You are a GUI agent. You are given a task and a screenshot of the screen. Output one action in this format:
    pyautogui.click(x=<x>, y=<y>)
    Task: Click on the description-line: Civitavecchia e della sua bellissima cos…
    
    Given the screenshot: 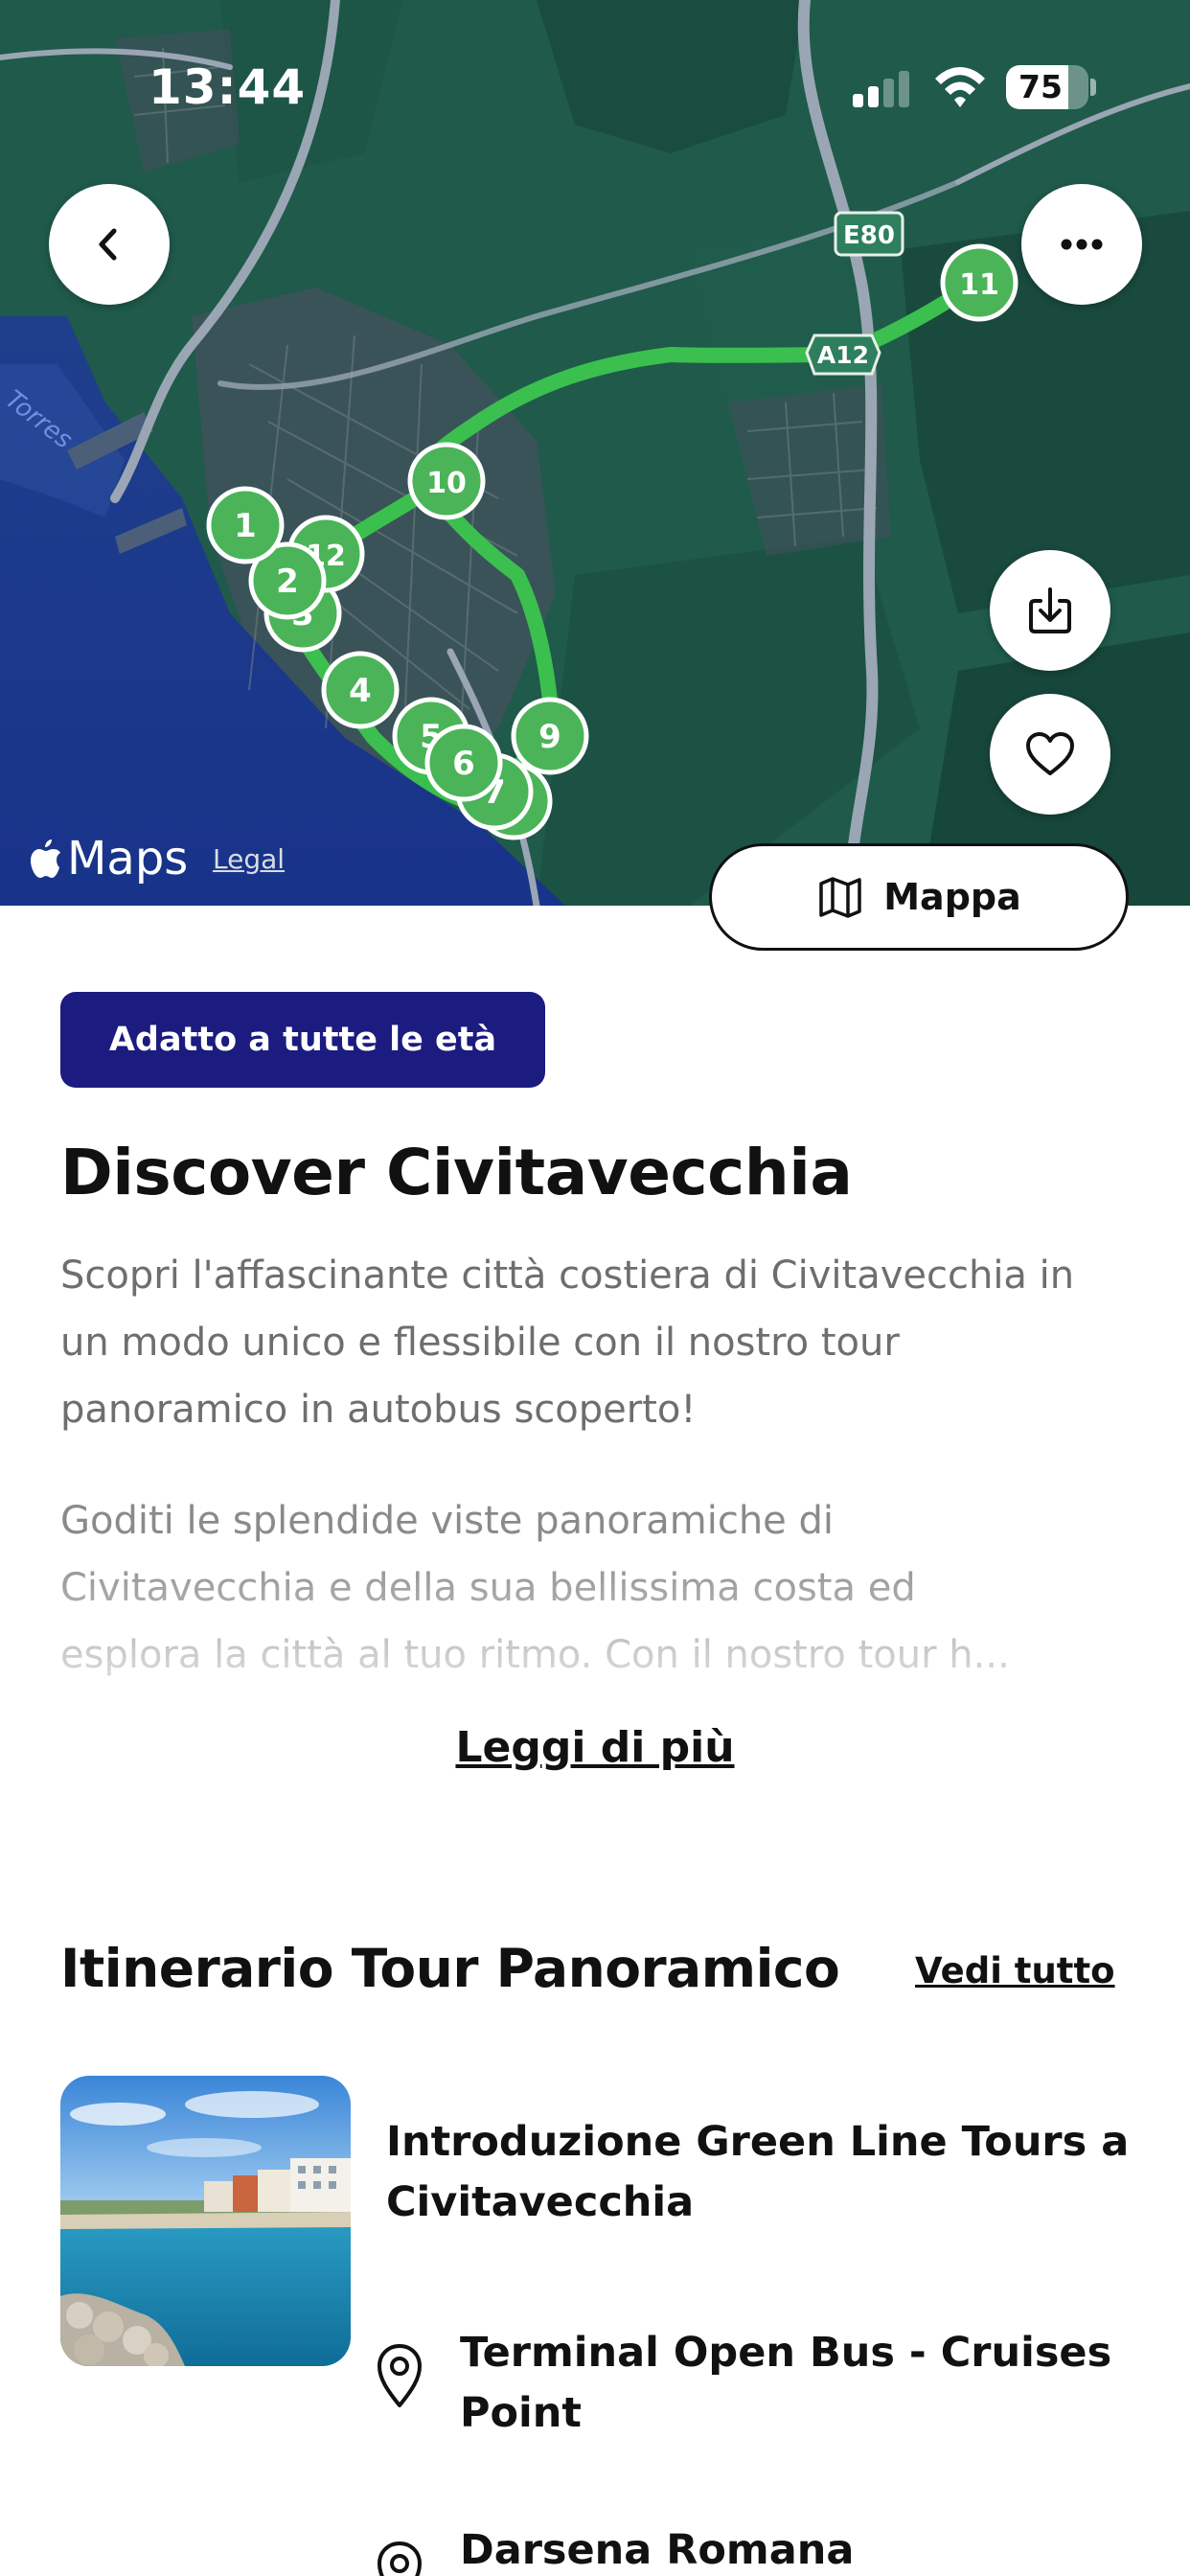 What is the action you would take?
    pyautogui.click(x=488, y=1588)
    